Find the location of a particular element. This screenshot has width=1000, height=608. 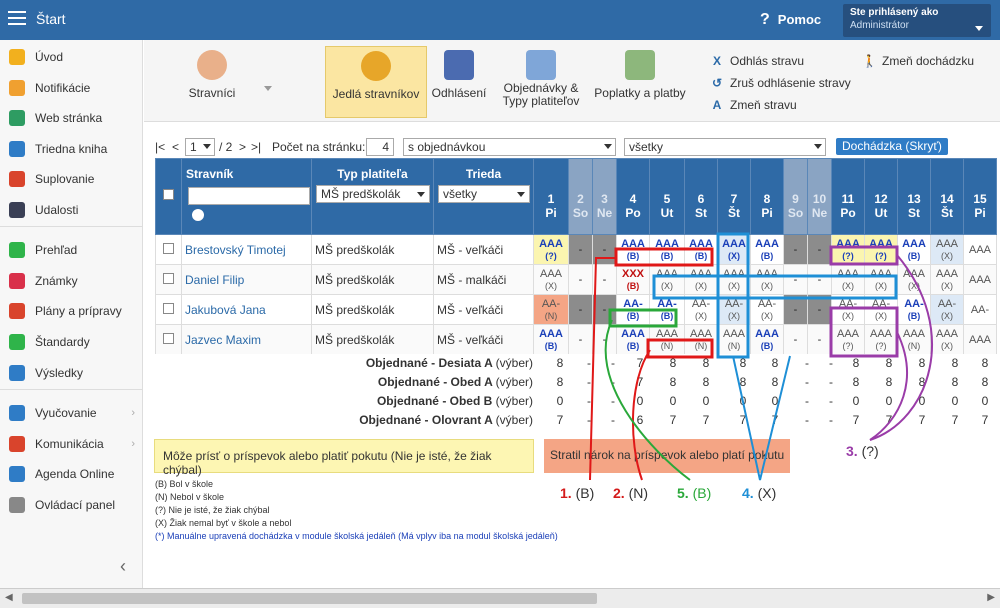

search-icon is located at coordinates (198, 215).